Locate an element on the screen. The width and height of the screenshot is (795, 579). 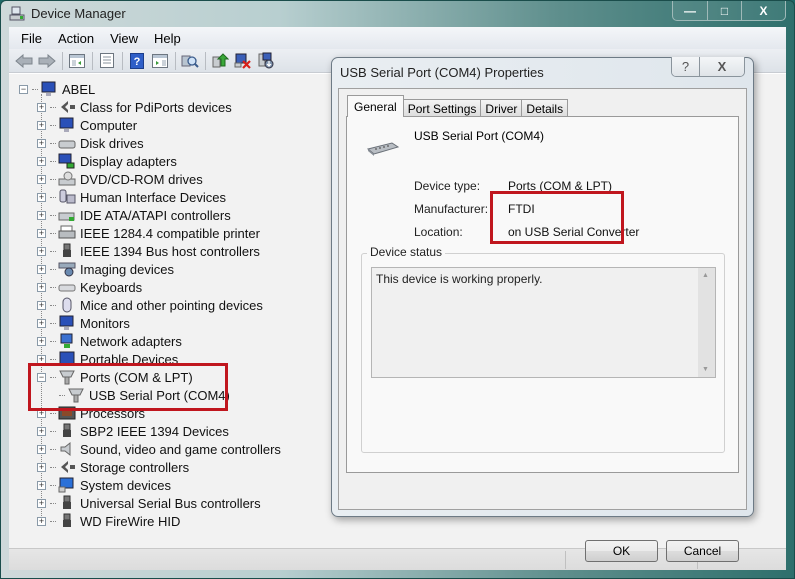
location-label: Location: is located at coordinates (438, 232).